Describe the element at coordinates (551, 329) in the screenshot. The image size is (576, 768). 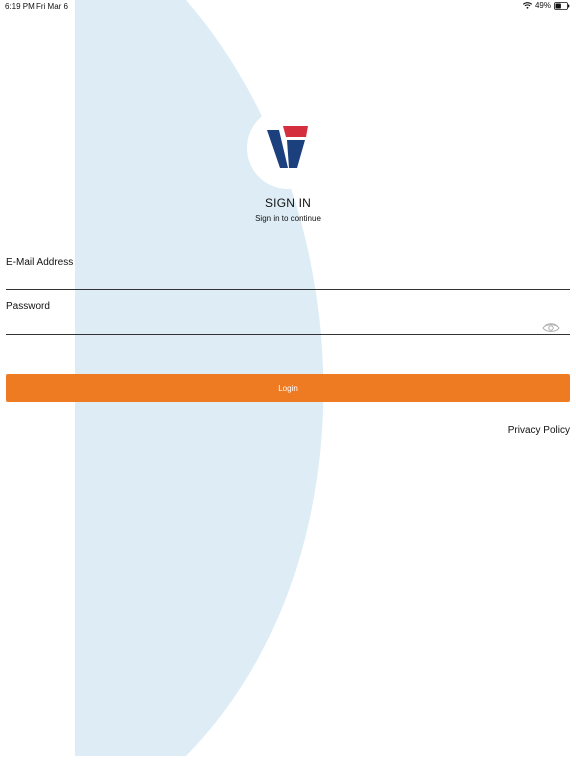
I see `eye-icon` at that location.